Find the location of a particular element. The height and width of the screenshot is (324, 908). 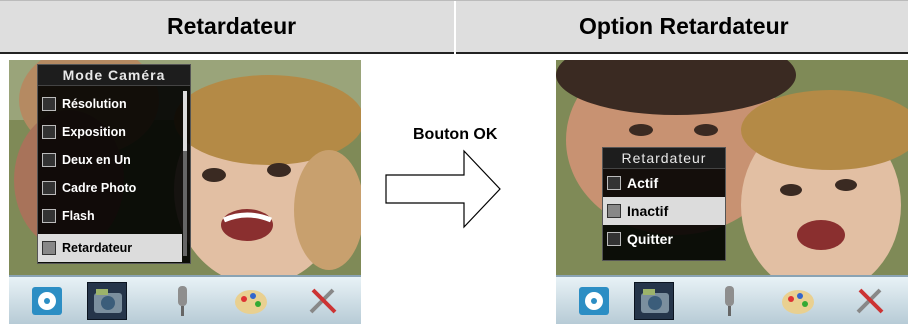

menu-scrollbar is located at coordinates (185, 173).